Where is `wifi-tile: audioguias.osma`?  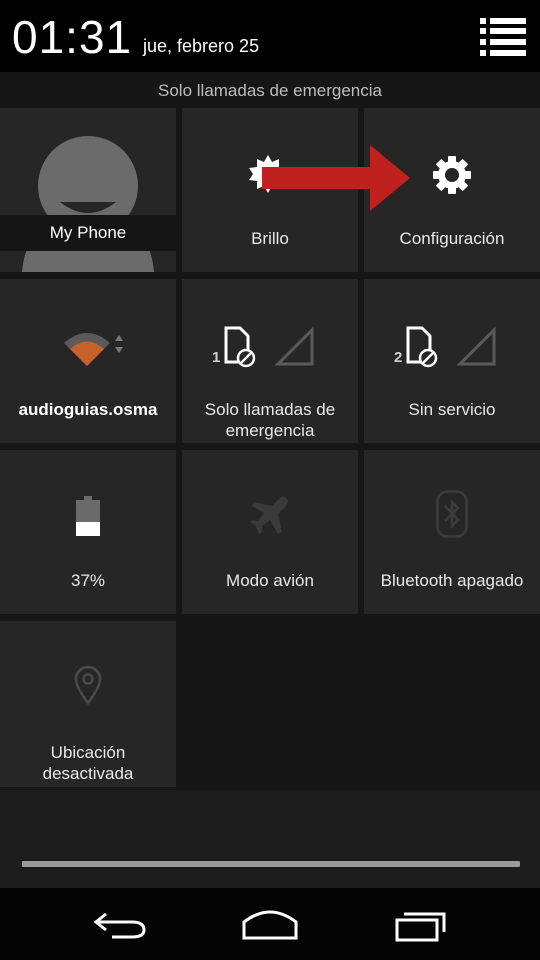 wifi-tile: audioguias.osma is located at coordinates (88, 361).